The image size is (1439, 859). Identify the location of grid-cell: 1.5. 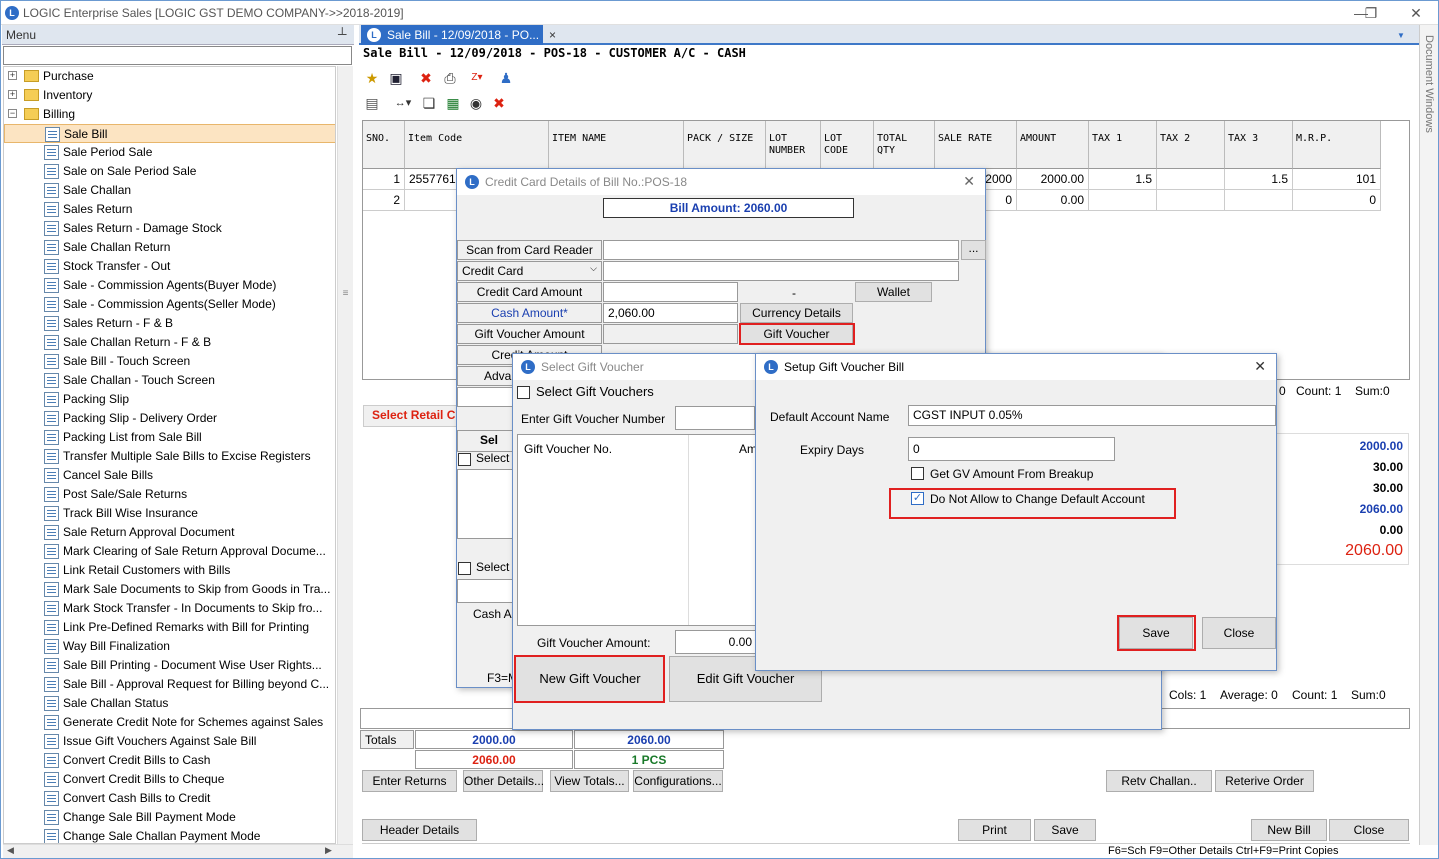
(1123, 179).